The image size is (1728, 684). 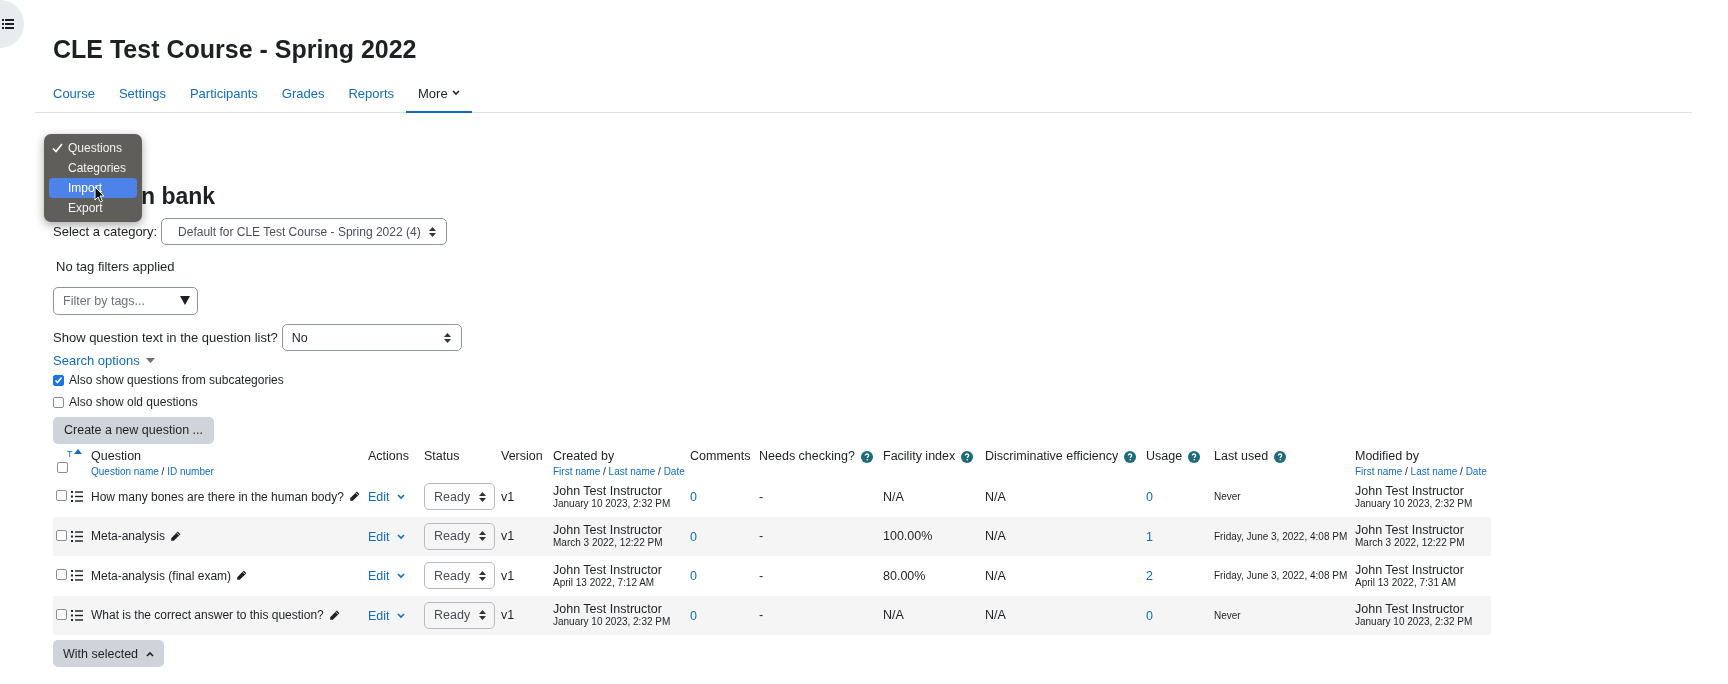 What do you see at coordinates (109, 653) in the screenshot?
I see `with-selected-button: With selected` at bounding box center [109, 653].